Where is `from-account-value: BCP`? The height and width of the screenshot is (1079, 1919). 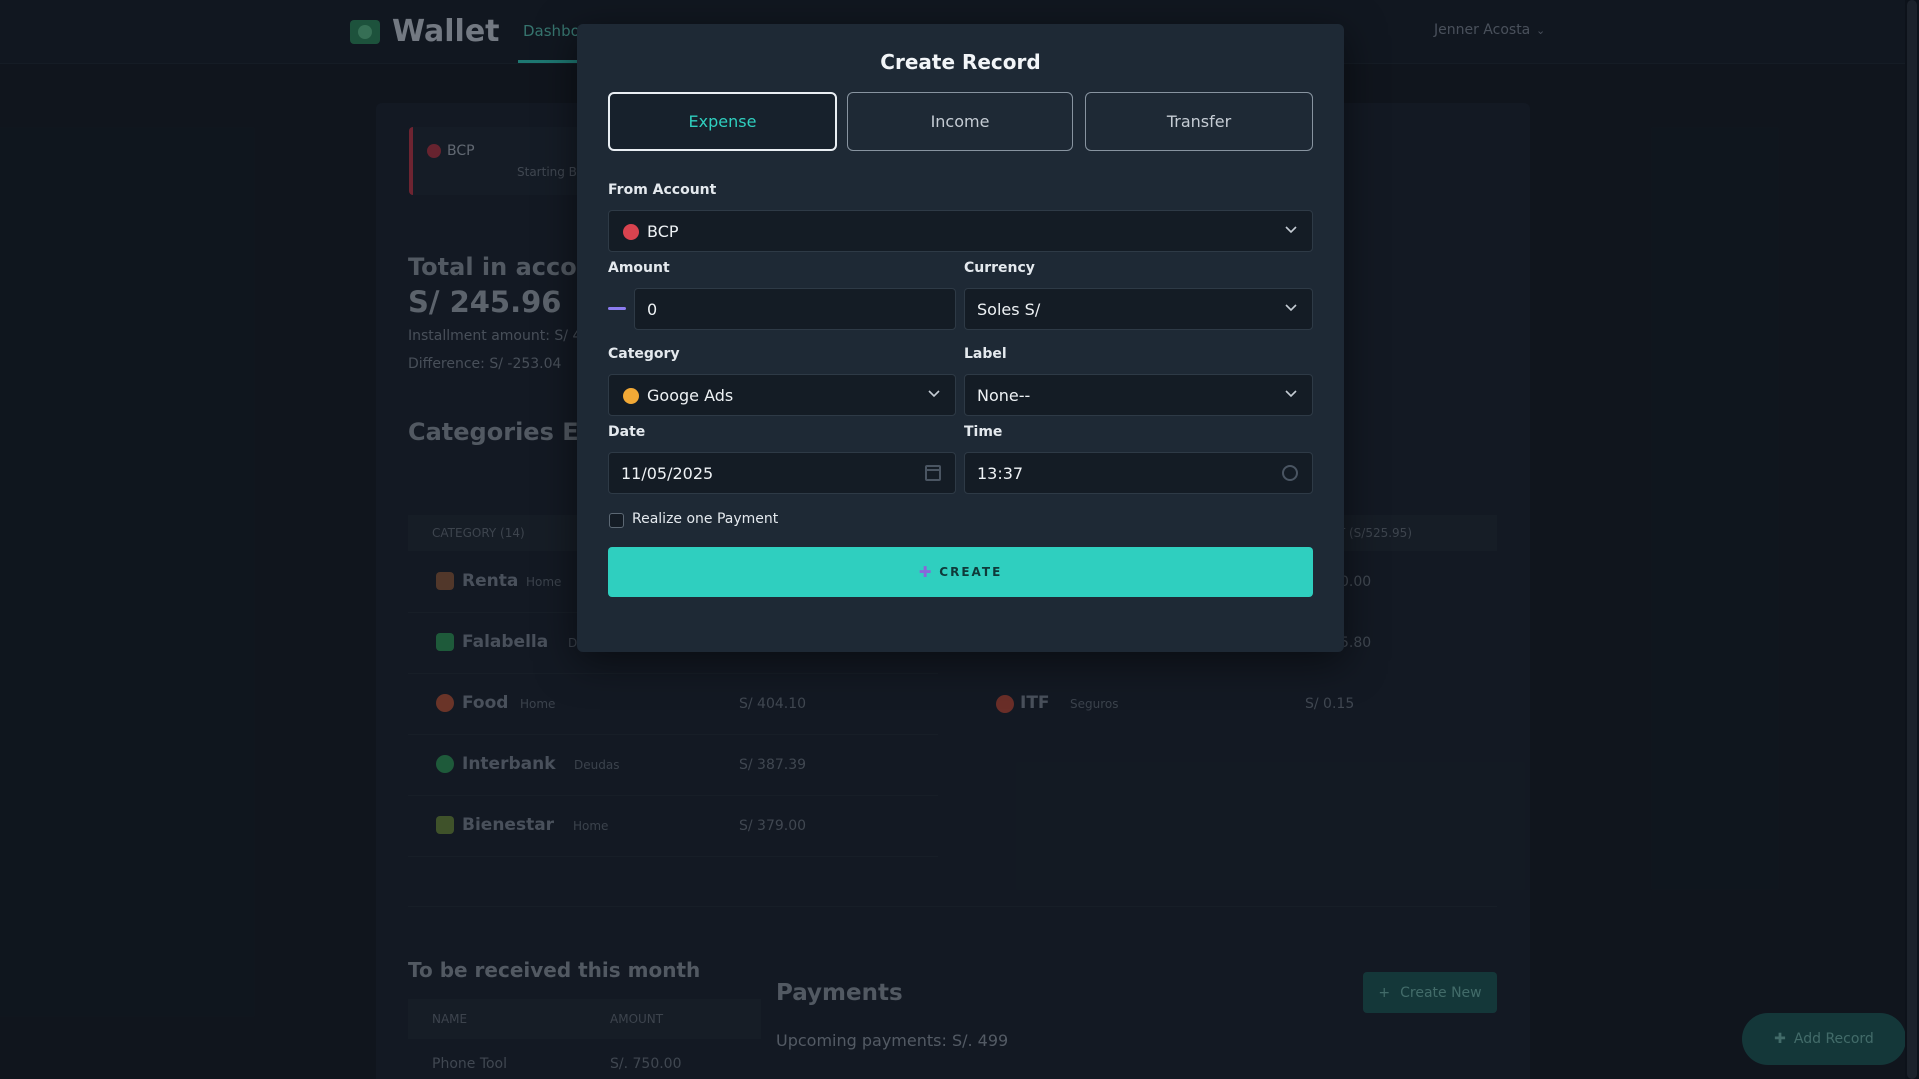 from-account-value: BCP is located at coordinates (663, 231).